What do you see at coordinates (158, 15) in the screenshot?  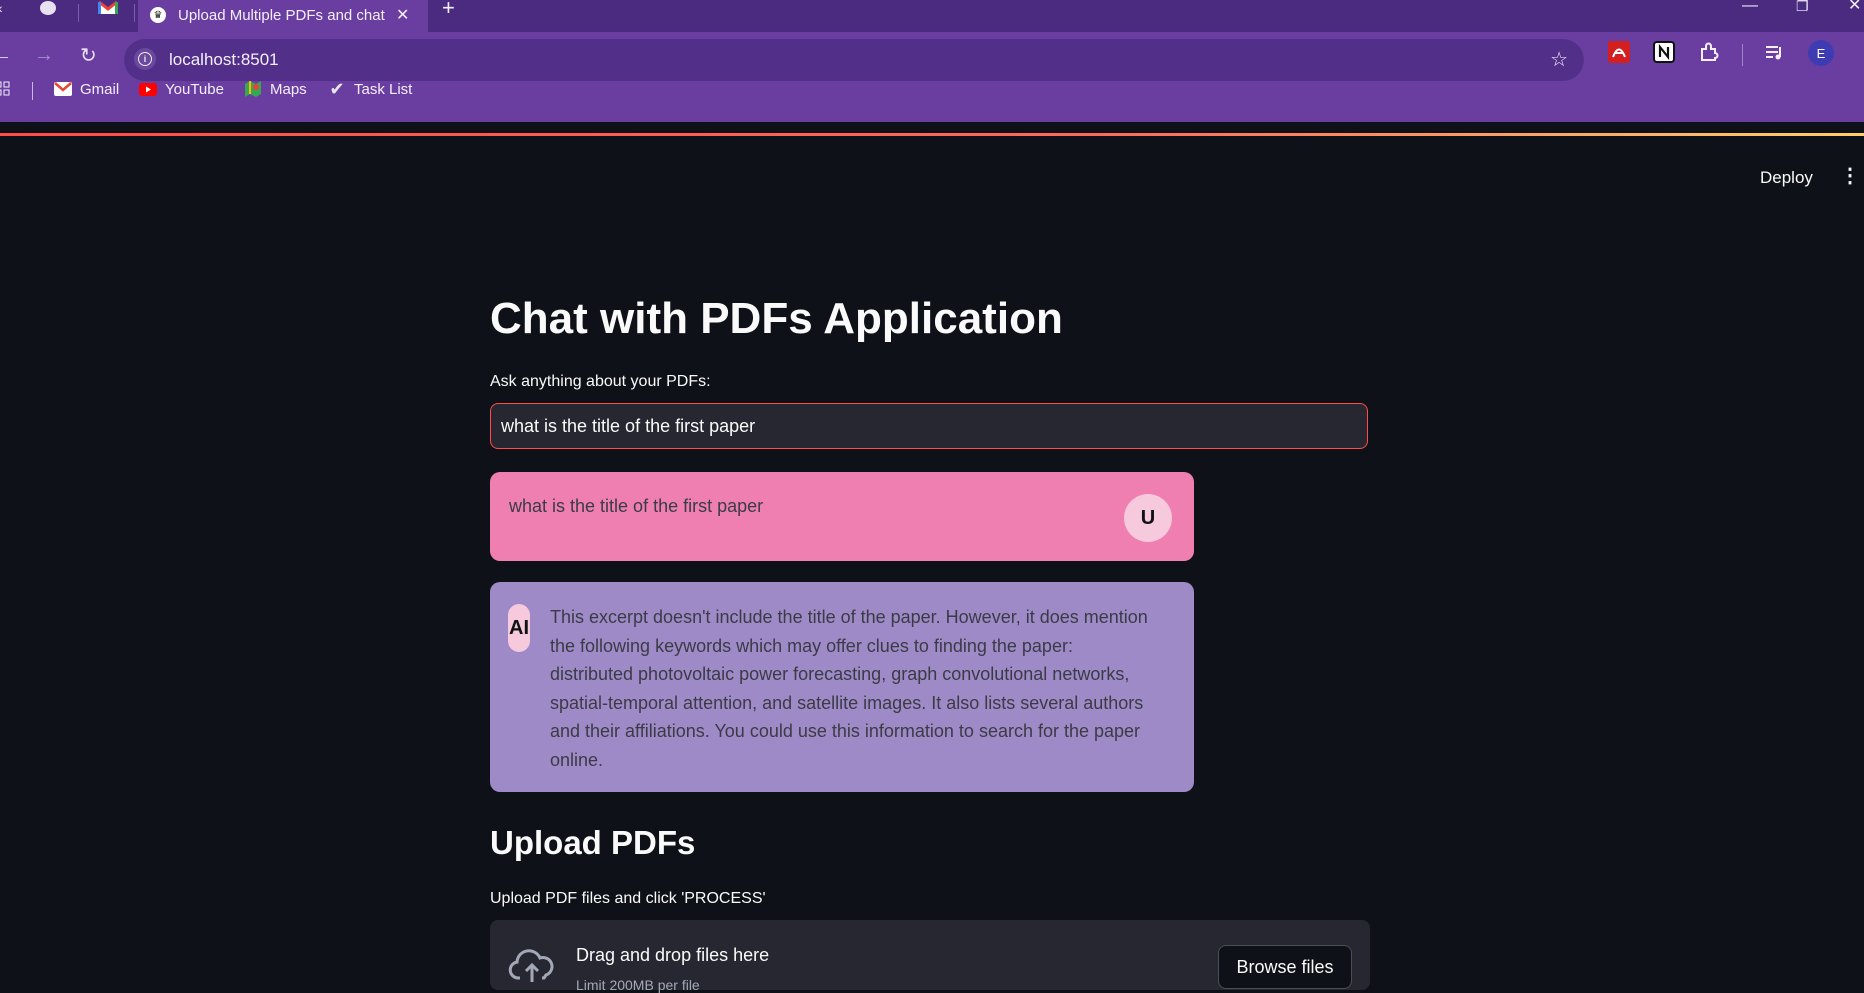 I see `streamlit-favicon-icon: ♛` at bounding box center [158, 15].